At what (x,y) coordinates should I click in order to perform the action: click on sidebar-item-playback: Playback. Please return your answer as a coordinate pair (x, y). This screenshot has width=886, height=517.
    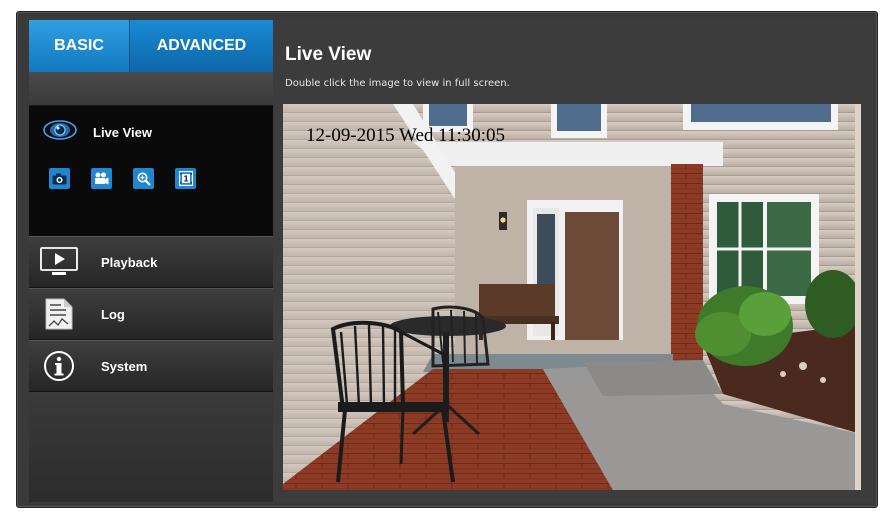
    Looking at the image, I should click on (151, 262).